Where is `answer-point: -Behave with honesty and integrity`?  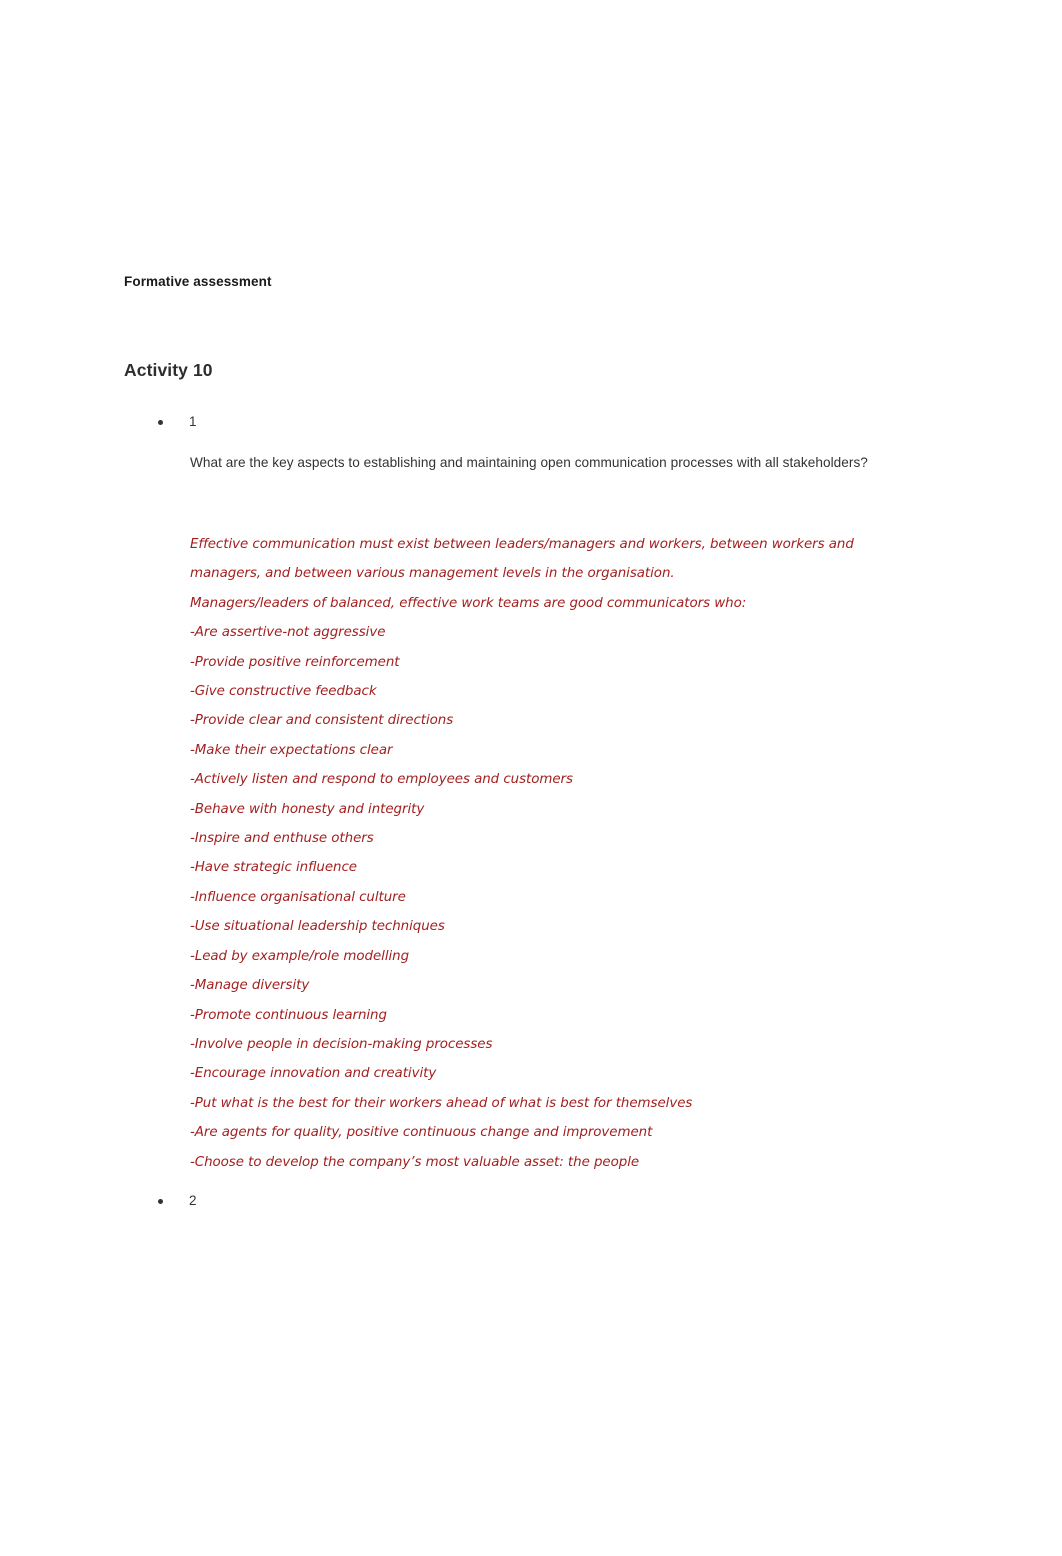
answer-point: -Behave with honesty and integrity is located at coordinates (307, 809).